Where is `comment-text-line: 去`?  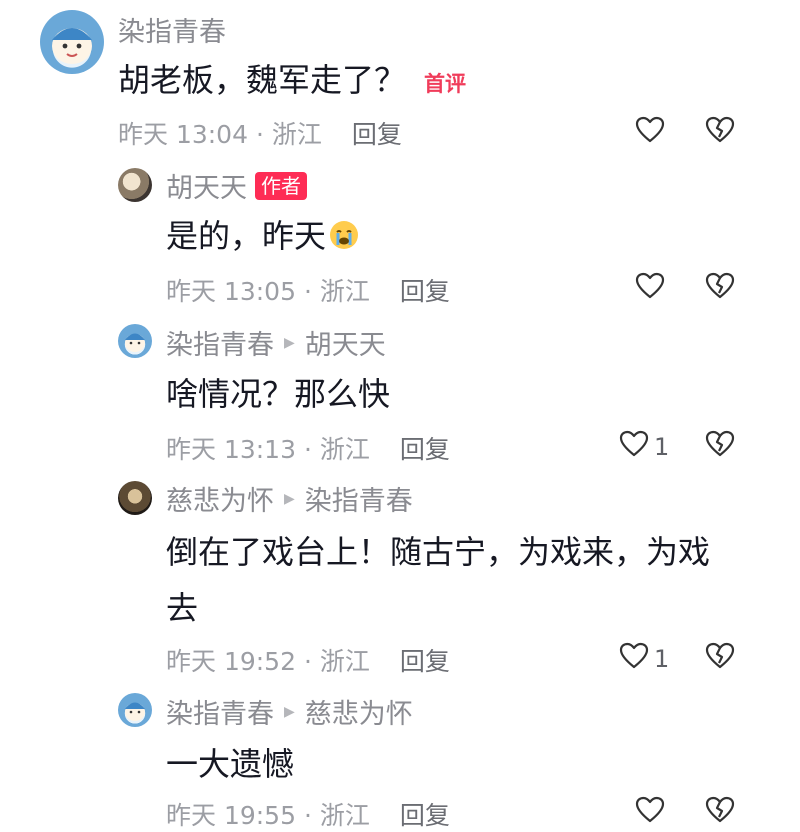 comment-text-line: 去 is located at coordinates (182, 608).